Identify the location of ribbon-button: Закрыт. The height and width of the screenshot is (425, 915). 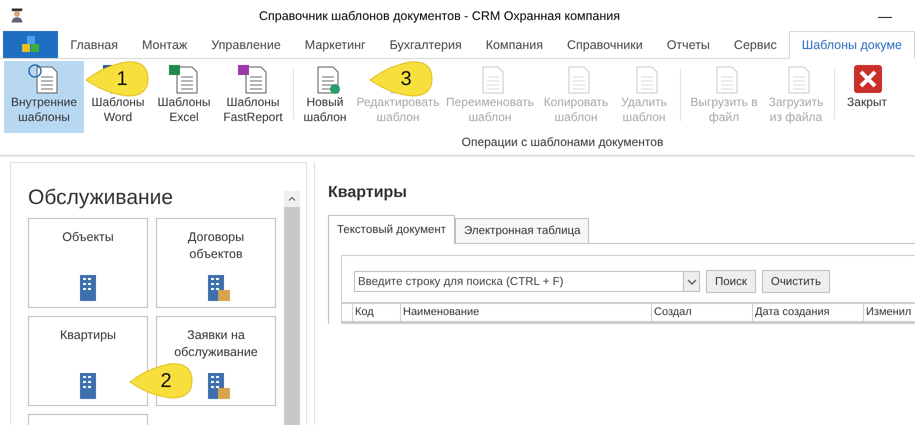
(867, 97).